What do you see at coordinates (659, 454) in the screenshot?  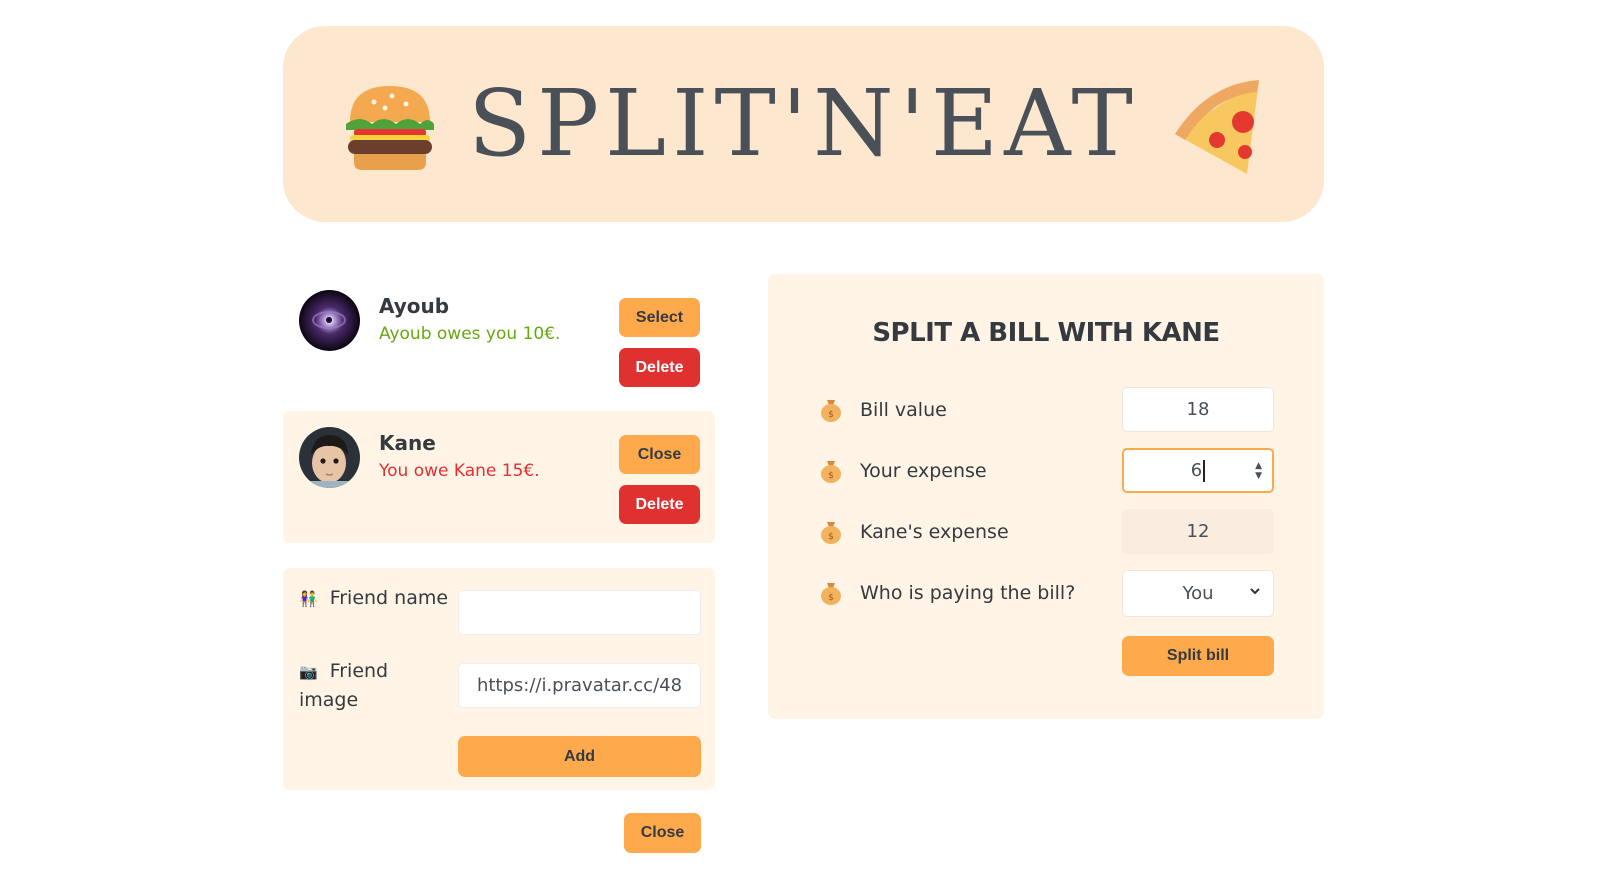 I see `close-friend-button: Close` at bounding box center [659, 454].